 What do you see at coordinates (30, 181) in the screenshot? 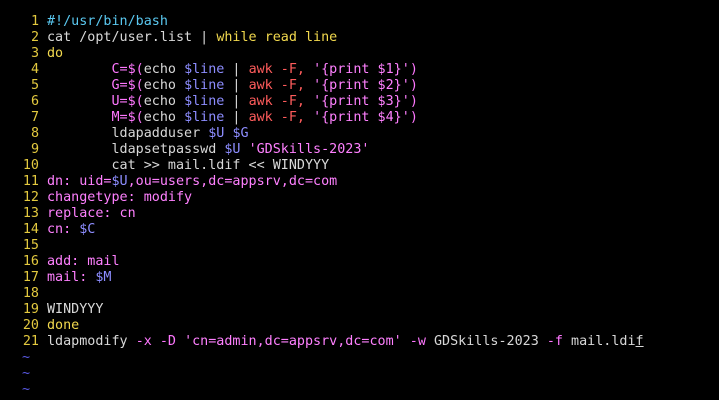
I see `line-number: 11` at bounding box center [30, 181].